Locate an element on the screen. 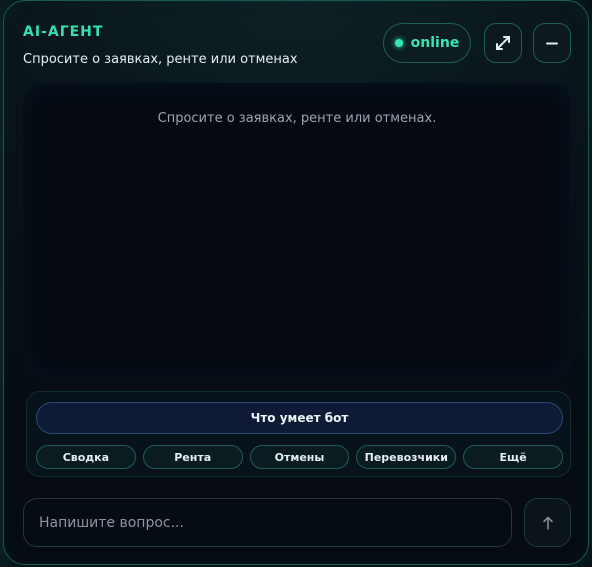 This screenshot has width=592, height=567. status-label: online is located at coordinates (435, 43).